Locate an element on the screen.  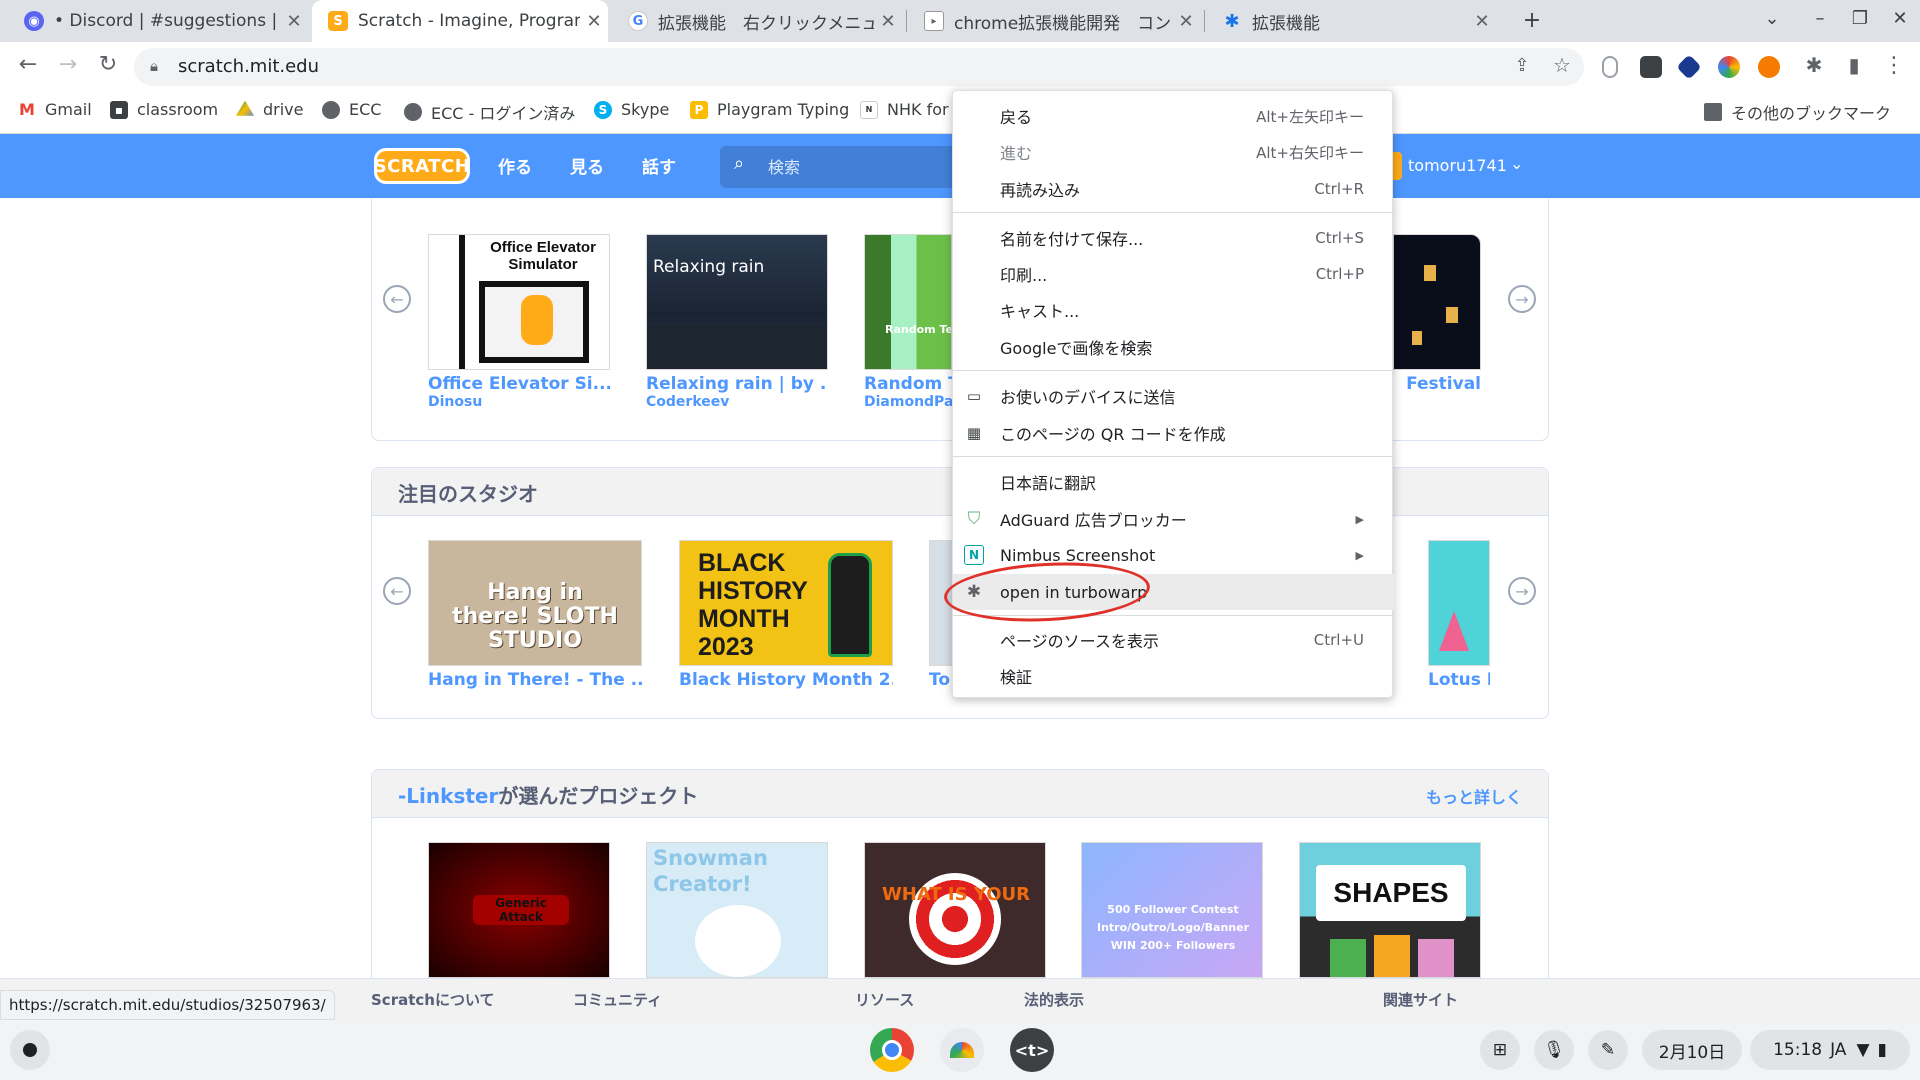
menu-item-print: 印刷... Ctrl+P is located at coordinates (1173, 274).